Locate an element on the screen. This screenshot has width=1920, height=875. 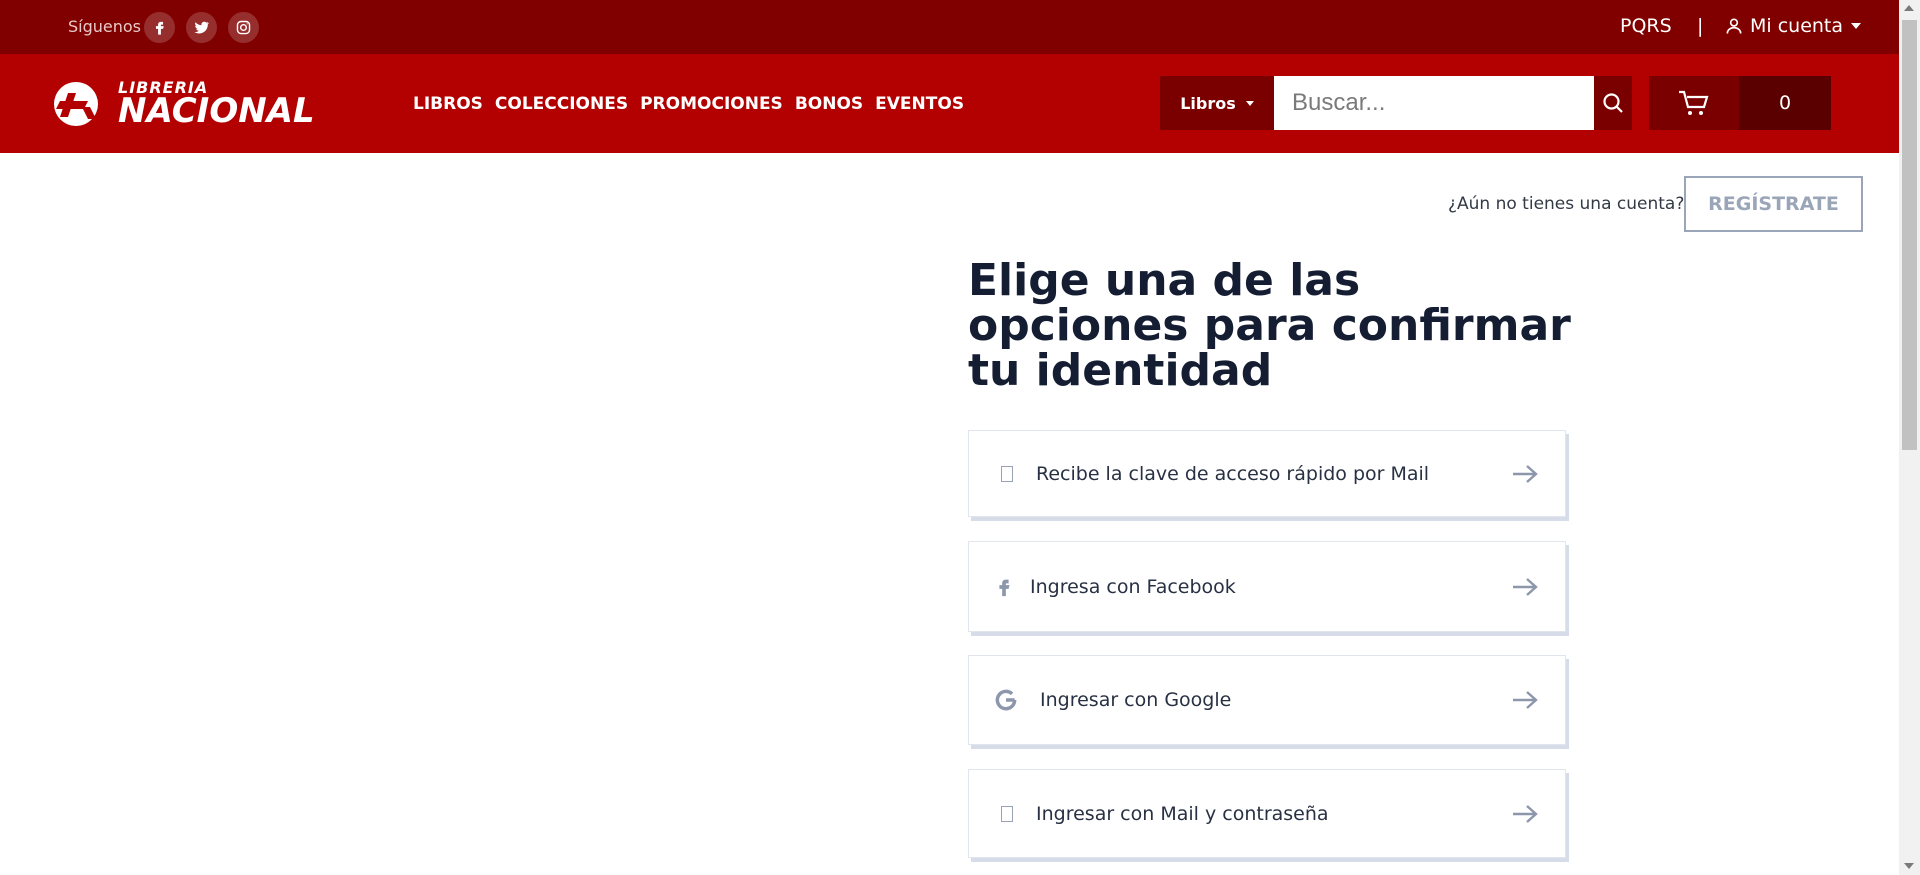
scrollbar-thumb is located at coordinates (1909, 235).